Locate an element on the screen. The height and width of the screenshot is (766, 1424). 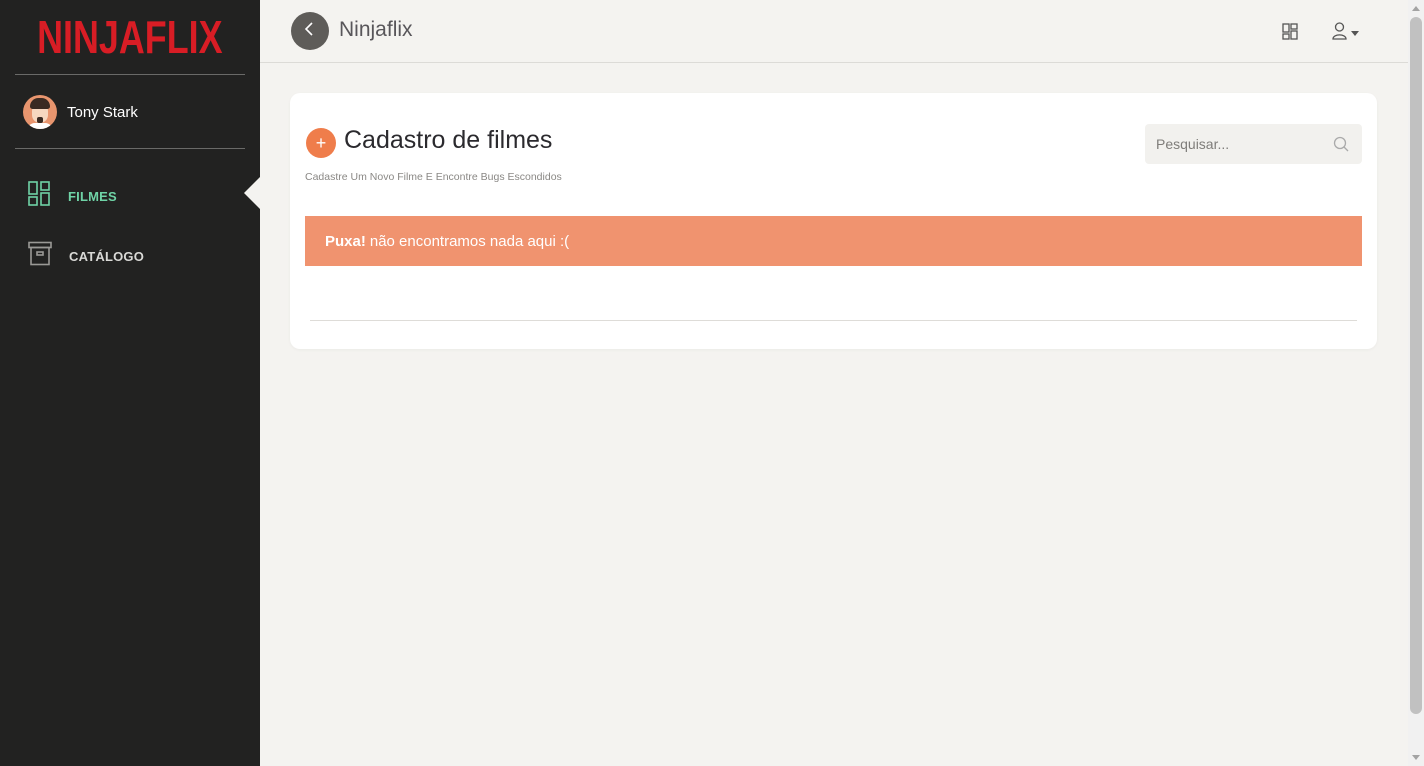
sidebar-item-filmes: FILMES is located at coordinates (72, 196).